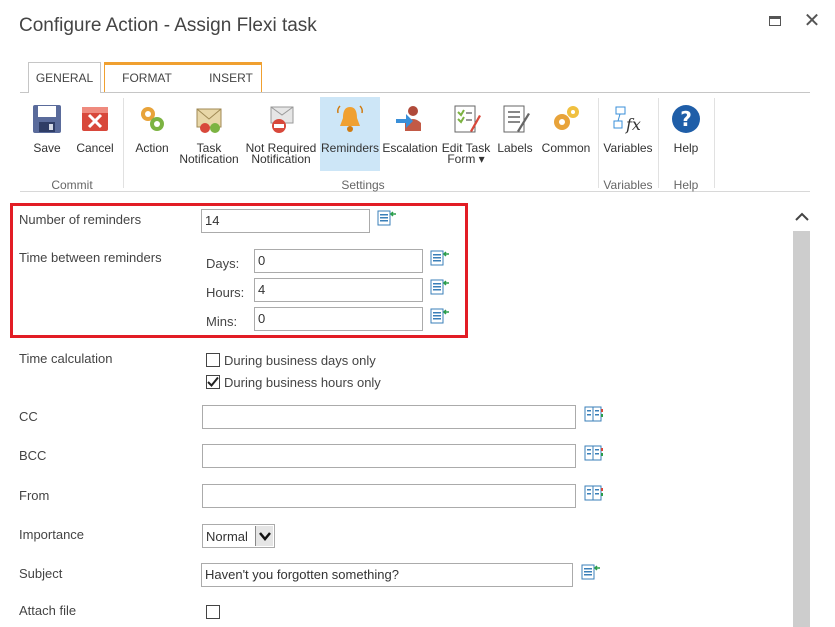 The image size is (835, 627). What do you see at coordinates (41, 573) in the screenshot?
I see `subject-label: Subject` at bounding box center [41, 573].